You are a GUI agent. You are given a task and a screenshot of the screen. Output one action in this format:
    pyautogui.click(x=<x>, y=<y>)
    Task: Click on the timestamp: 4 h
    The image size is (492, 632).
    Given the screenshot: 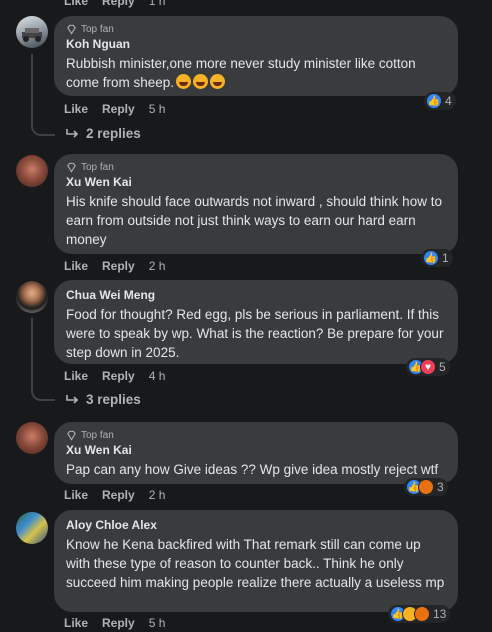 What is the action you would take?
    pyautogui.click(x=157, y=376)
    